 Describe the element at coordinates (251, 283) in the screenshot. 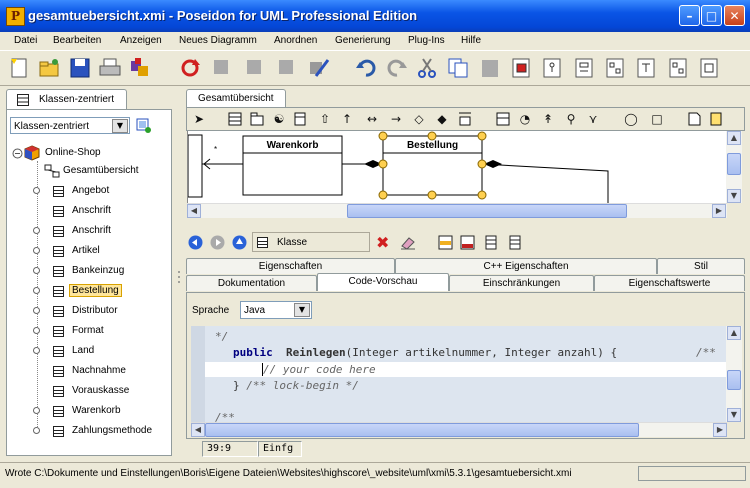

I see `tab-dokumentation: Dokumentation` at that location.